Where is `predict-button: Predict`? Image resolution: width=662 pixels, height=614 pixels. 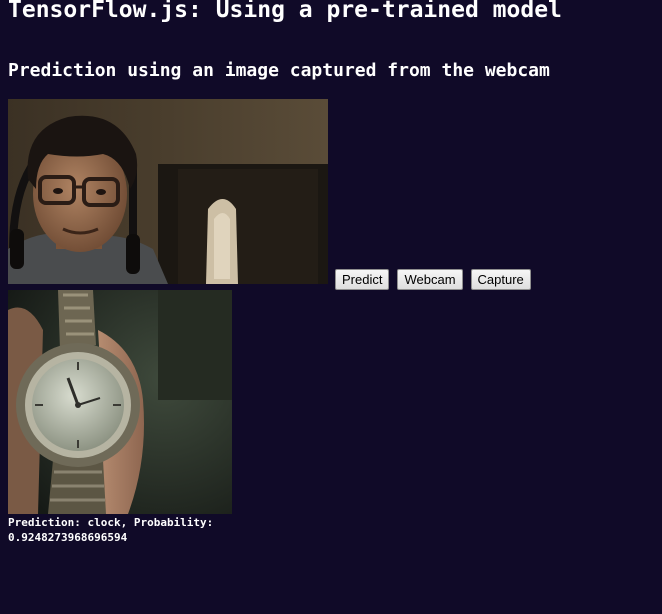 predict-button: Predict is located at coordinates (362, 279).